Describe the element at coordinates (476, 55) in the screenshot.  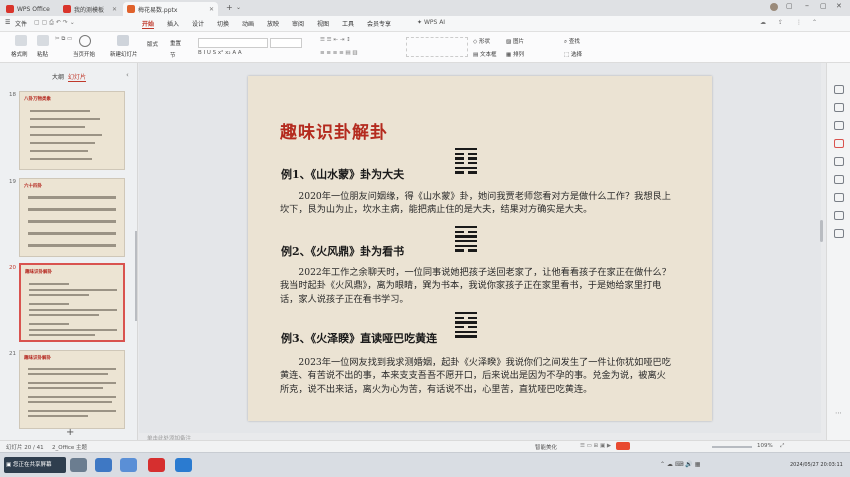
I see `textbox-icon: ▤` at that location.